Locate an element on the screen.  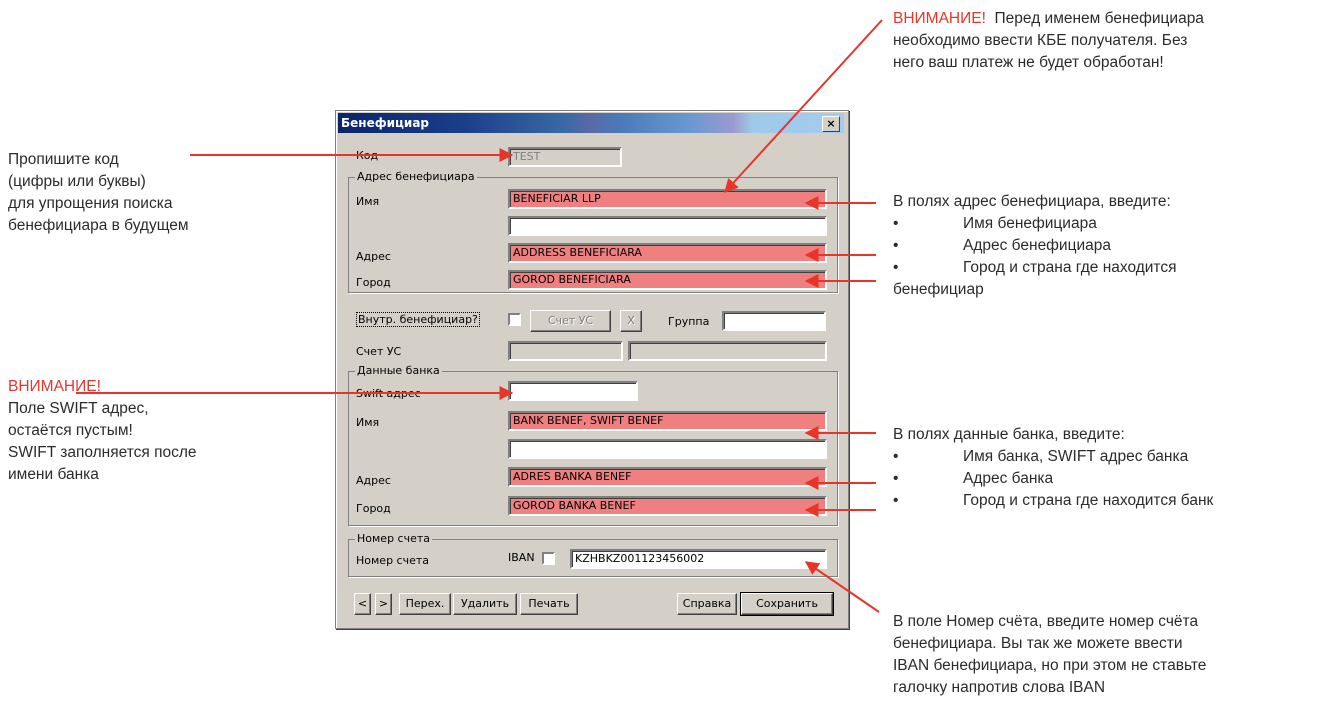
arrow-account is located at coordinates (842, 587).